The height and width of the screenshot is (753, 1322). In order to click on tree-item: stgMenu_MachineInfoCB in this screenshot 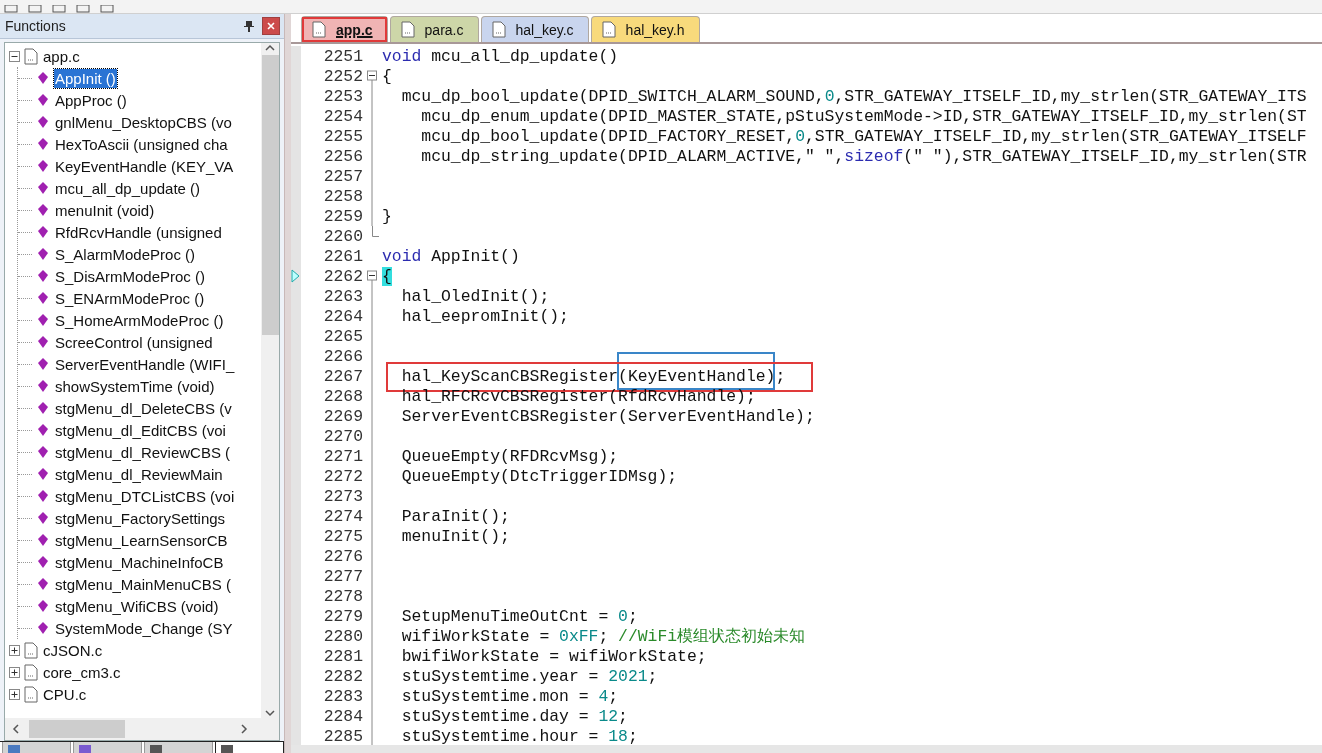, I will do `click(139, 562)`.